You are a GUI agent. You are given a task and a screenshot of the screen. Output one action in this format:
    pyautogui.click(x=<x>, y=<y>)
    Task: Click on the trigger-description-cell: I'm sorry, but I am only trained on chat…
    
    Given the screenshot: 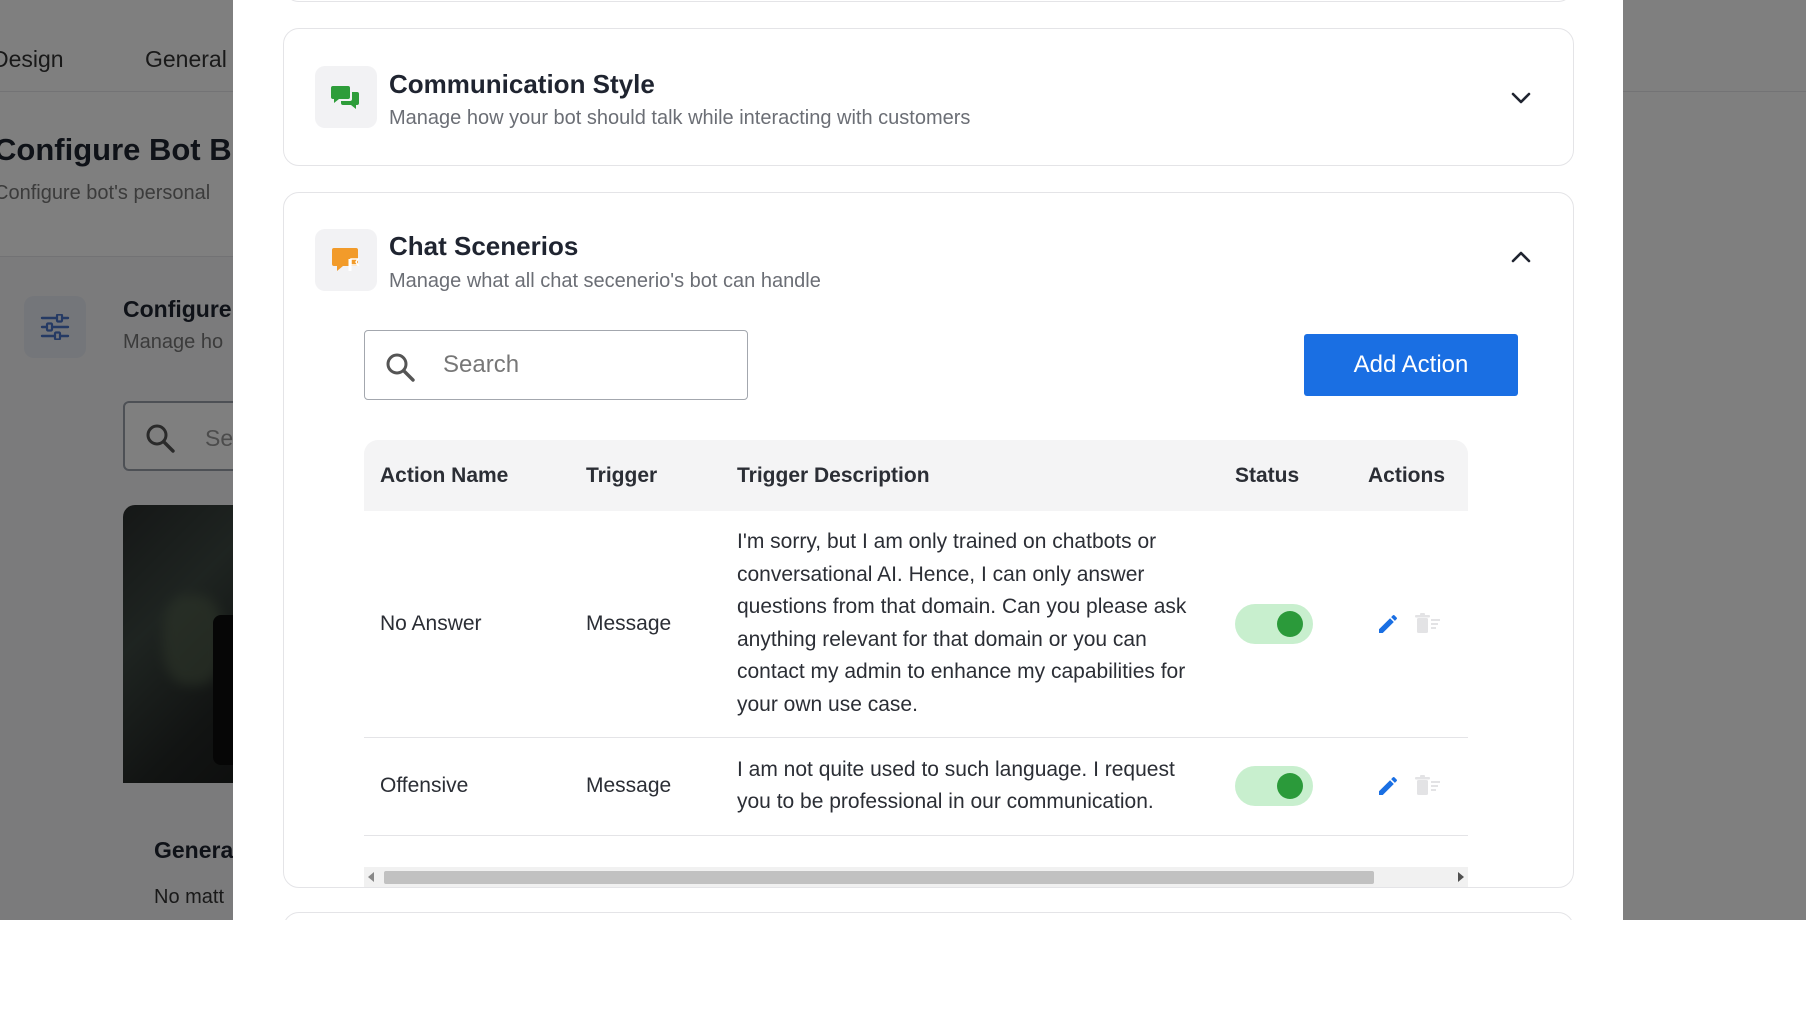 What is the action you would take?
    pyautogui.click(x=970, y=624)
    